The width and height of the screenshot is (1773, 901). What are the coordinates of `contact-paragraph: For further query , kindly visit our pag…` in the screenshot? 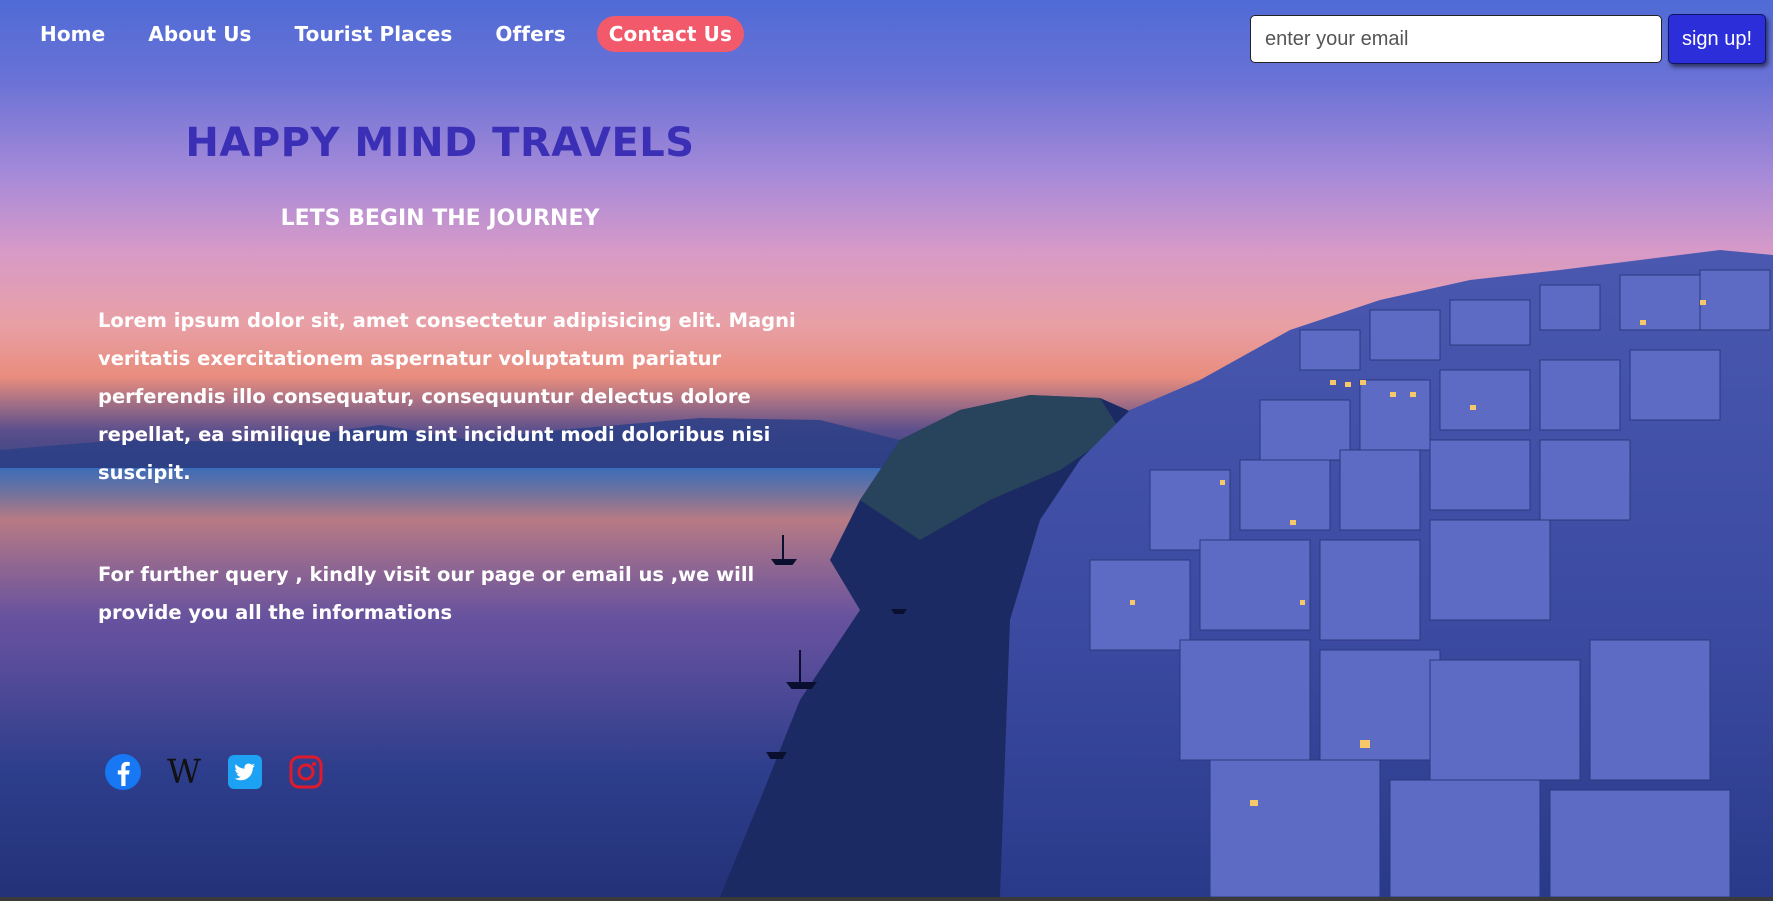 It's located at (426, 593).